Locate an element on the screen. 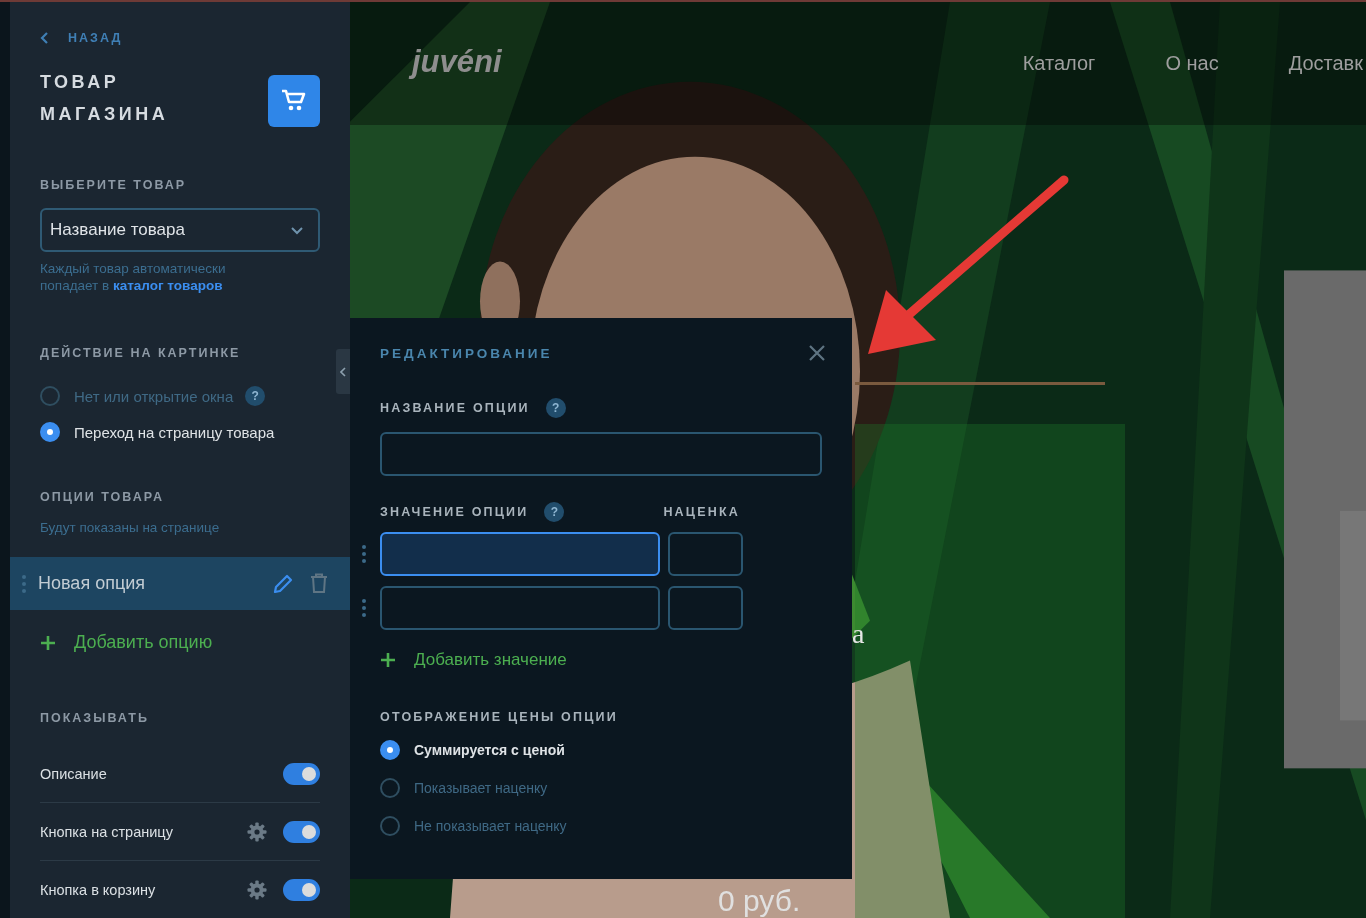 This screenshot has height=918, width=1366. pencil-icon is located at coordinates (283, 583).